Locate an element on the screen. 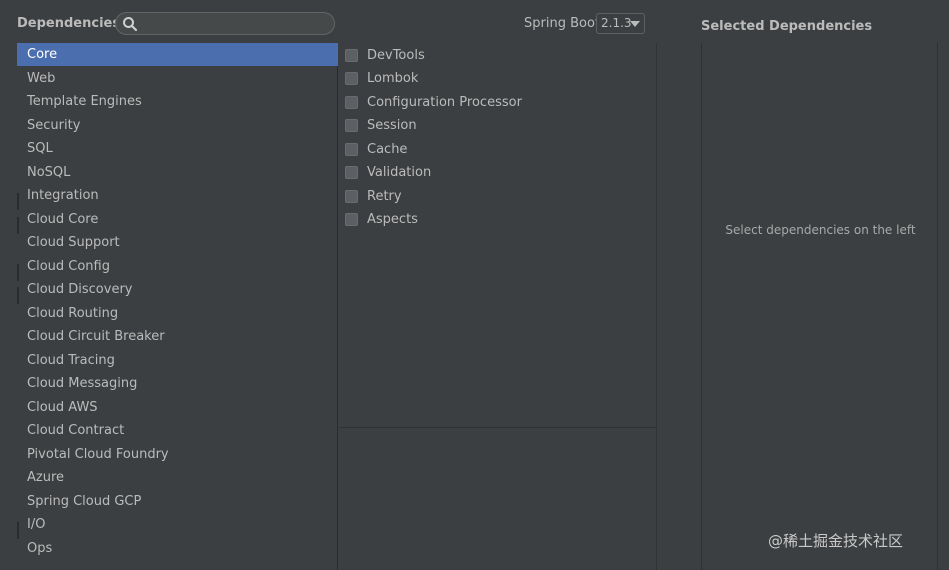 Image resolution: width=949 pixels, height=570 pixels. dependency-label: DevTools is located at coordinates (396, 55).